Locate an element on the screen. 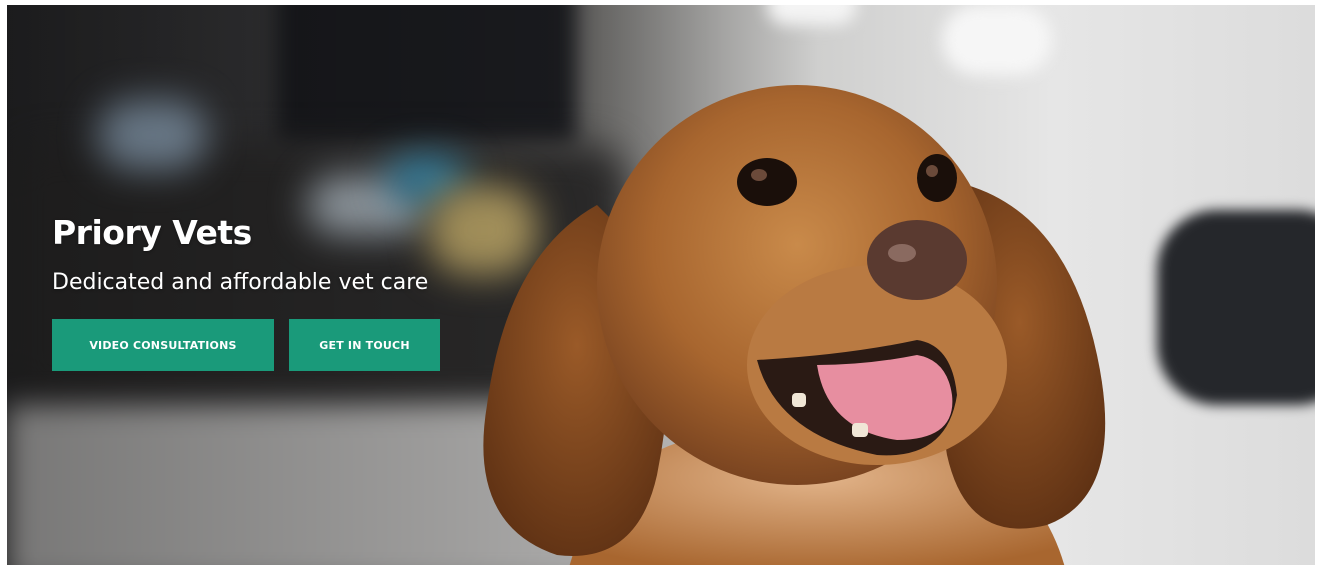 The width and height of the screenshot is (1317, 567). background-chair is located at coordinates (1236, 307).